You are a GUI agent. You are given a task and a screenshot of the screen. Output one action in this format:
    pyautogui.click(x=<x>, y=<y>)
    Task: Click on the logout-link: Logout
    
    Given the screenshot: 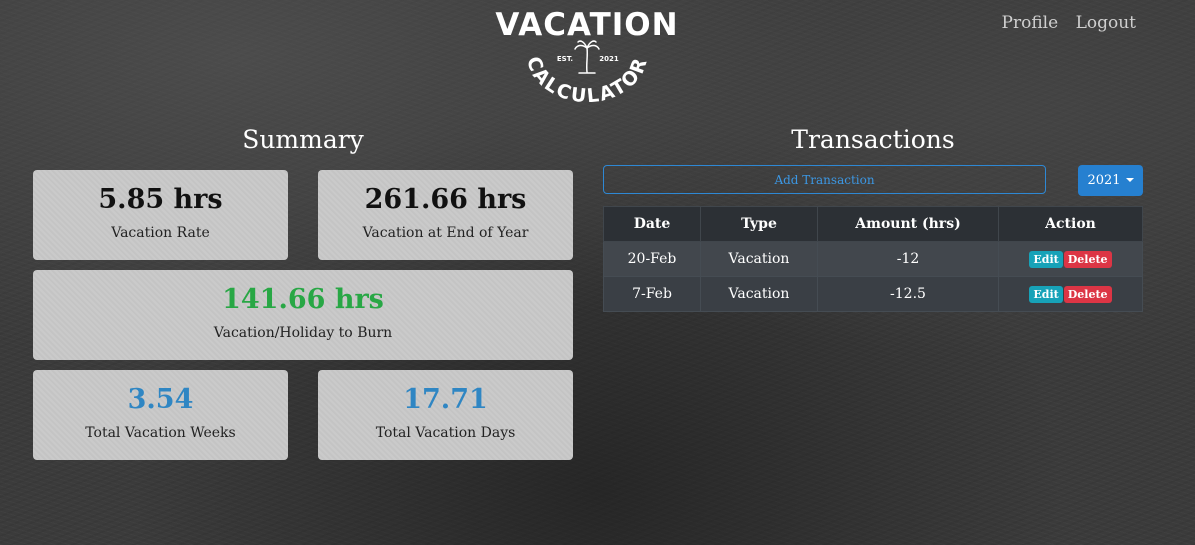 What is the action you would take?
    pyautogui.click(x=1106, y=23)
    